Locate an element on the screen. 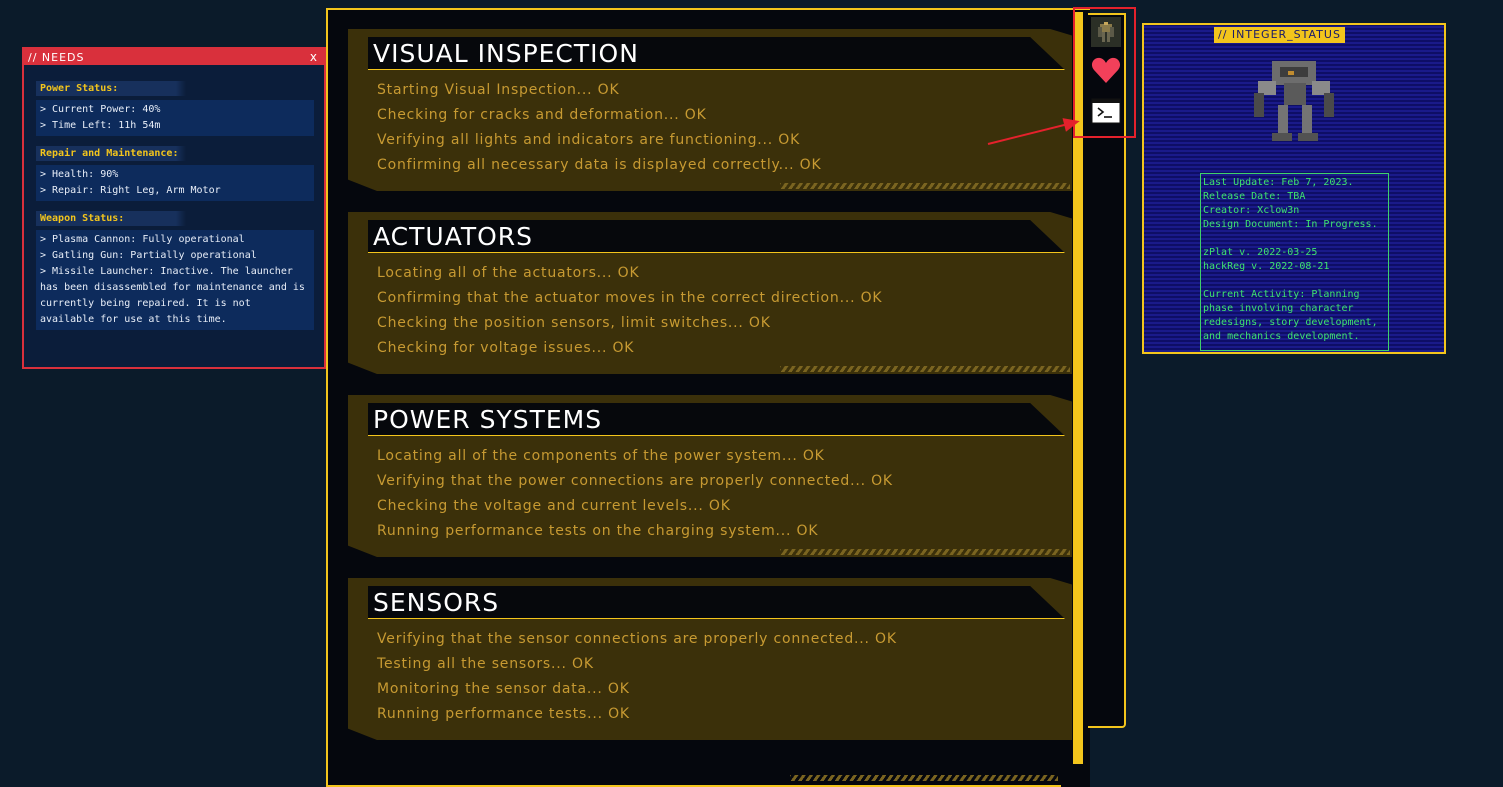 The image size is (1503, 787). status-line: hackReg v. 2022-08-21 is located at coordinates (1266, 266).